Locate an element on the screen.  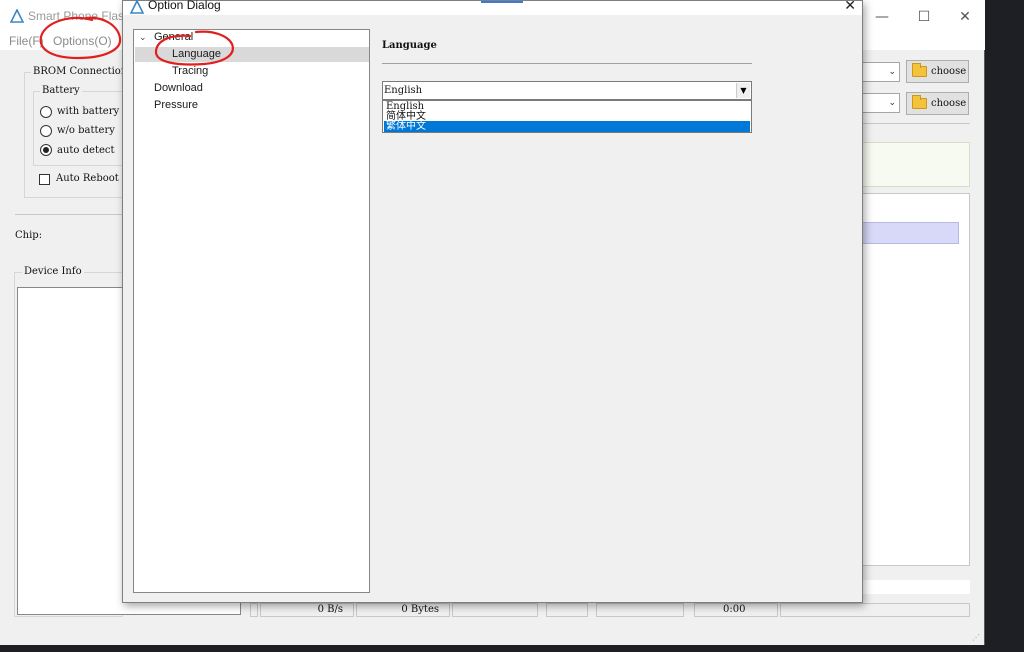
language-dropdown-list: English 简体中文 繁体中文 is located at coordinates (567, 116).